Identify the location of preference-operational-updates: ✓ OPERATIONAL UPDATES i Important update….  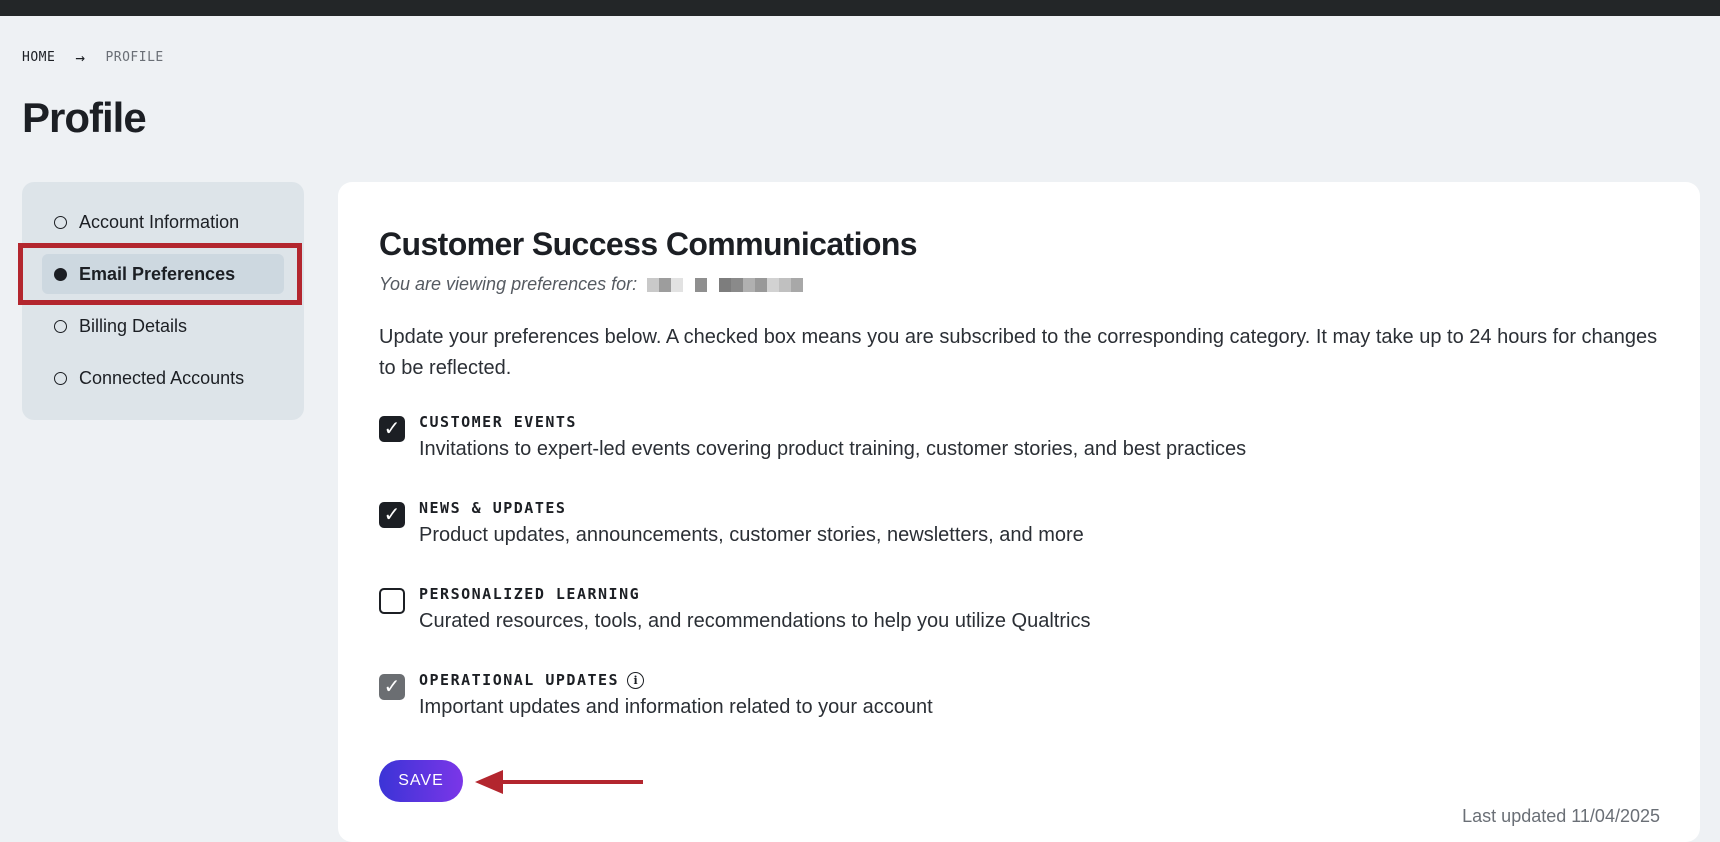
(656, 693).